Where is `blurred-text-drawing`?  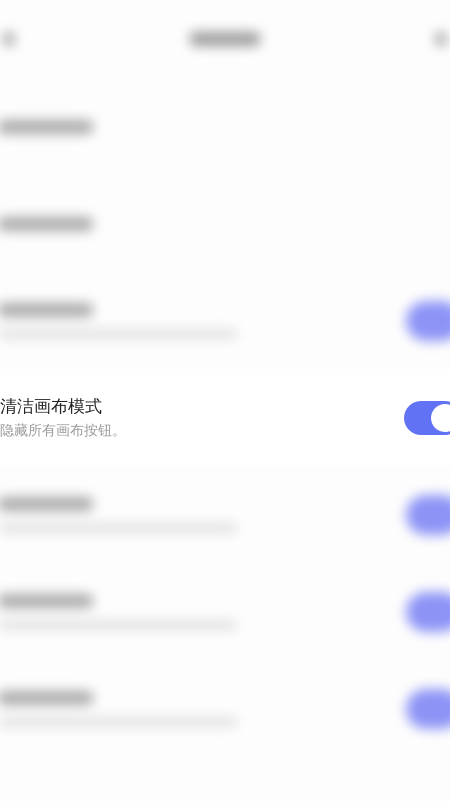 blurred-text-drawing is located at coordinates (225, 39).